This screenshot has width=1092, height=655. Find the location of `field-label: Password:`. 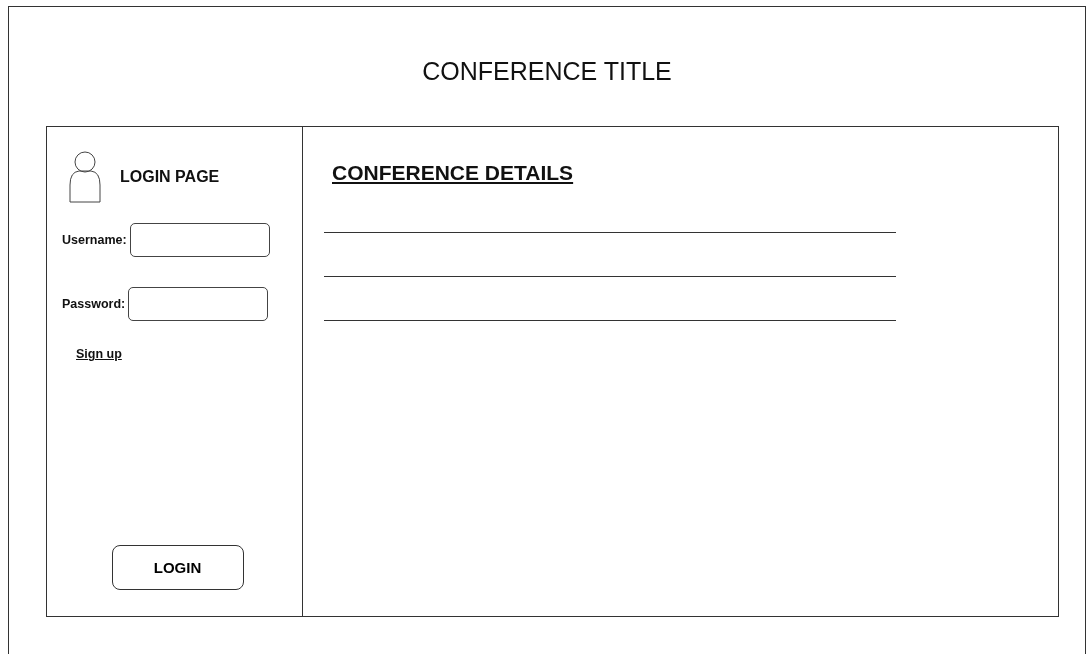

field-label: Password: is located at coordinates (94, 304).